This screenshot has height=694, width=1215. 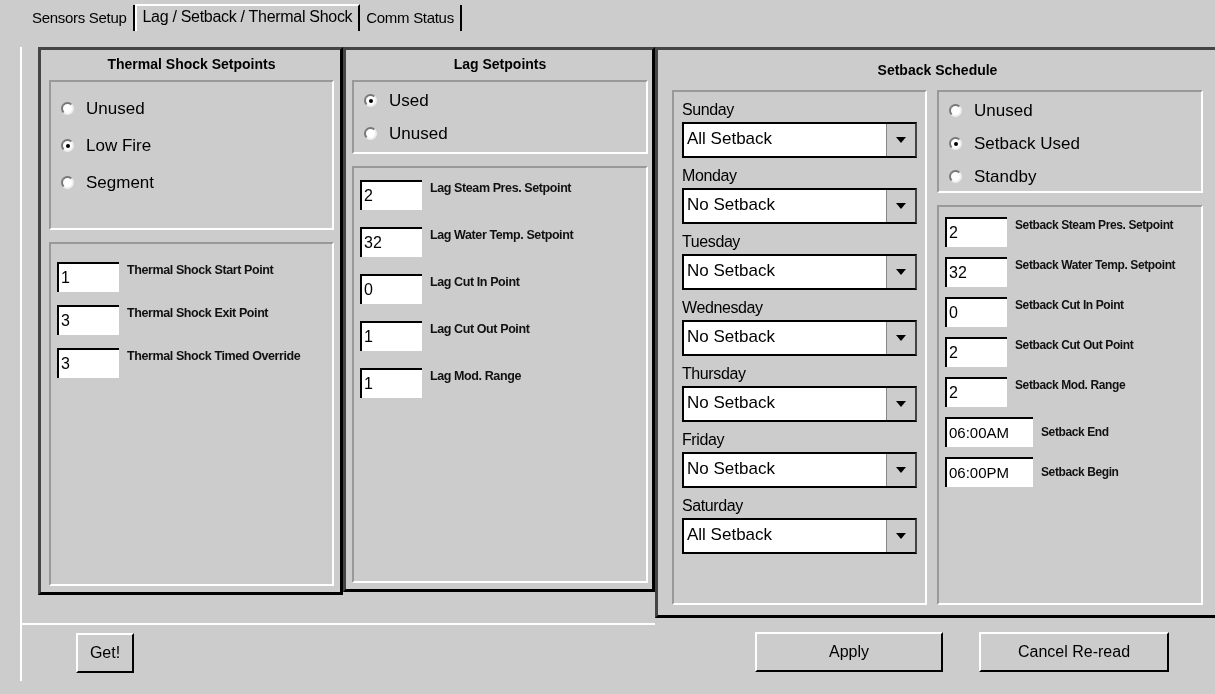 I want to click on field-label: Setback Steam Pres. Setpoint, so click(x=1094, y=225).